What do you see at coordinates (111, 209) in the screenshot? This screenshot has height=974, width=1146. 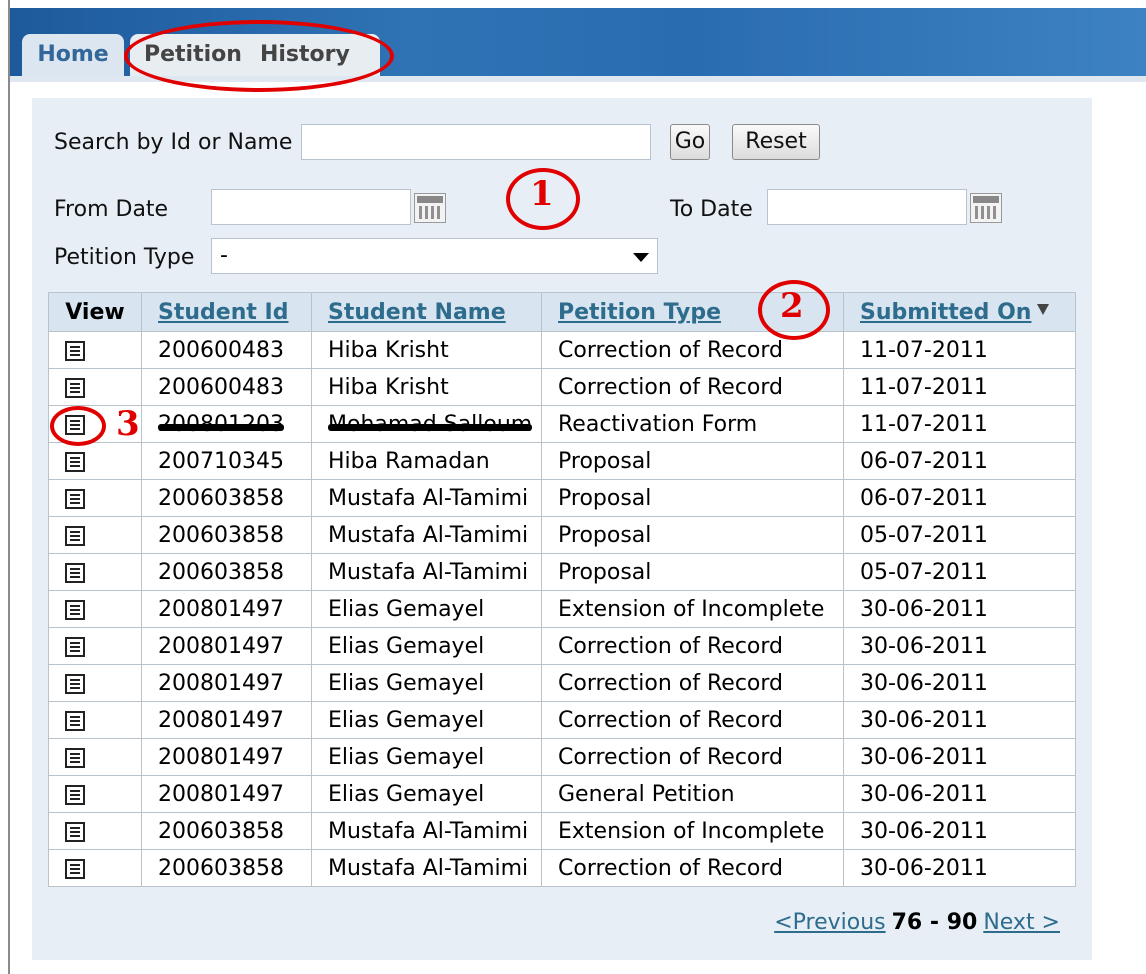 I see `from-date-label: From Date` at bounding box center [111, 209].